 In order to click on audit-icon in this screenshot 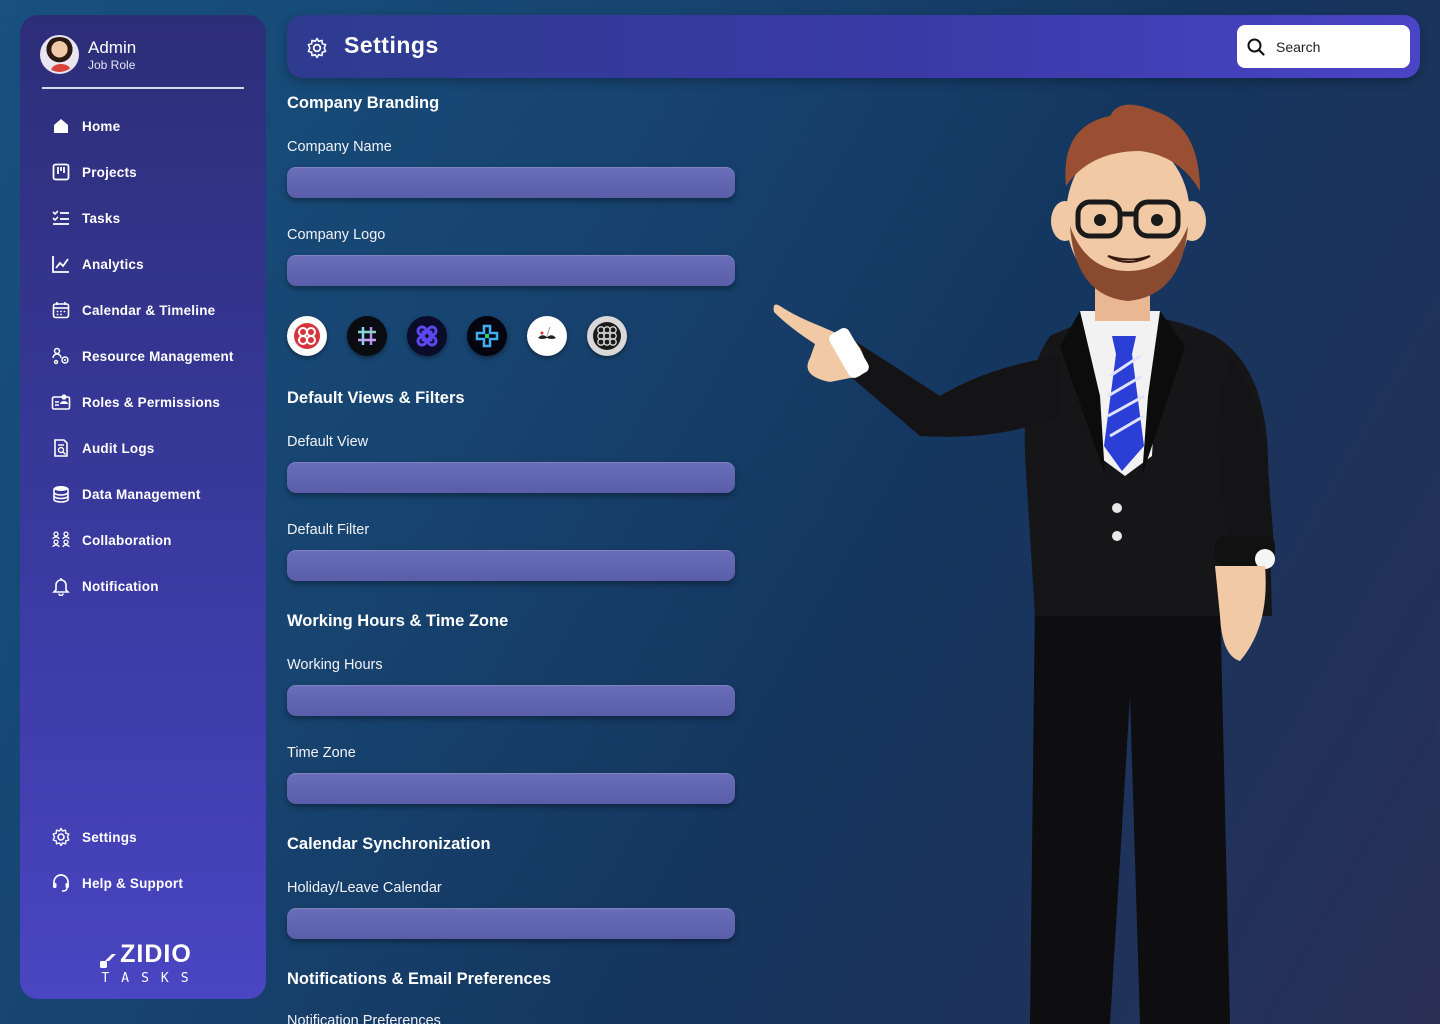, I will do `click(61, 448)`.